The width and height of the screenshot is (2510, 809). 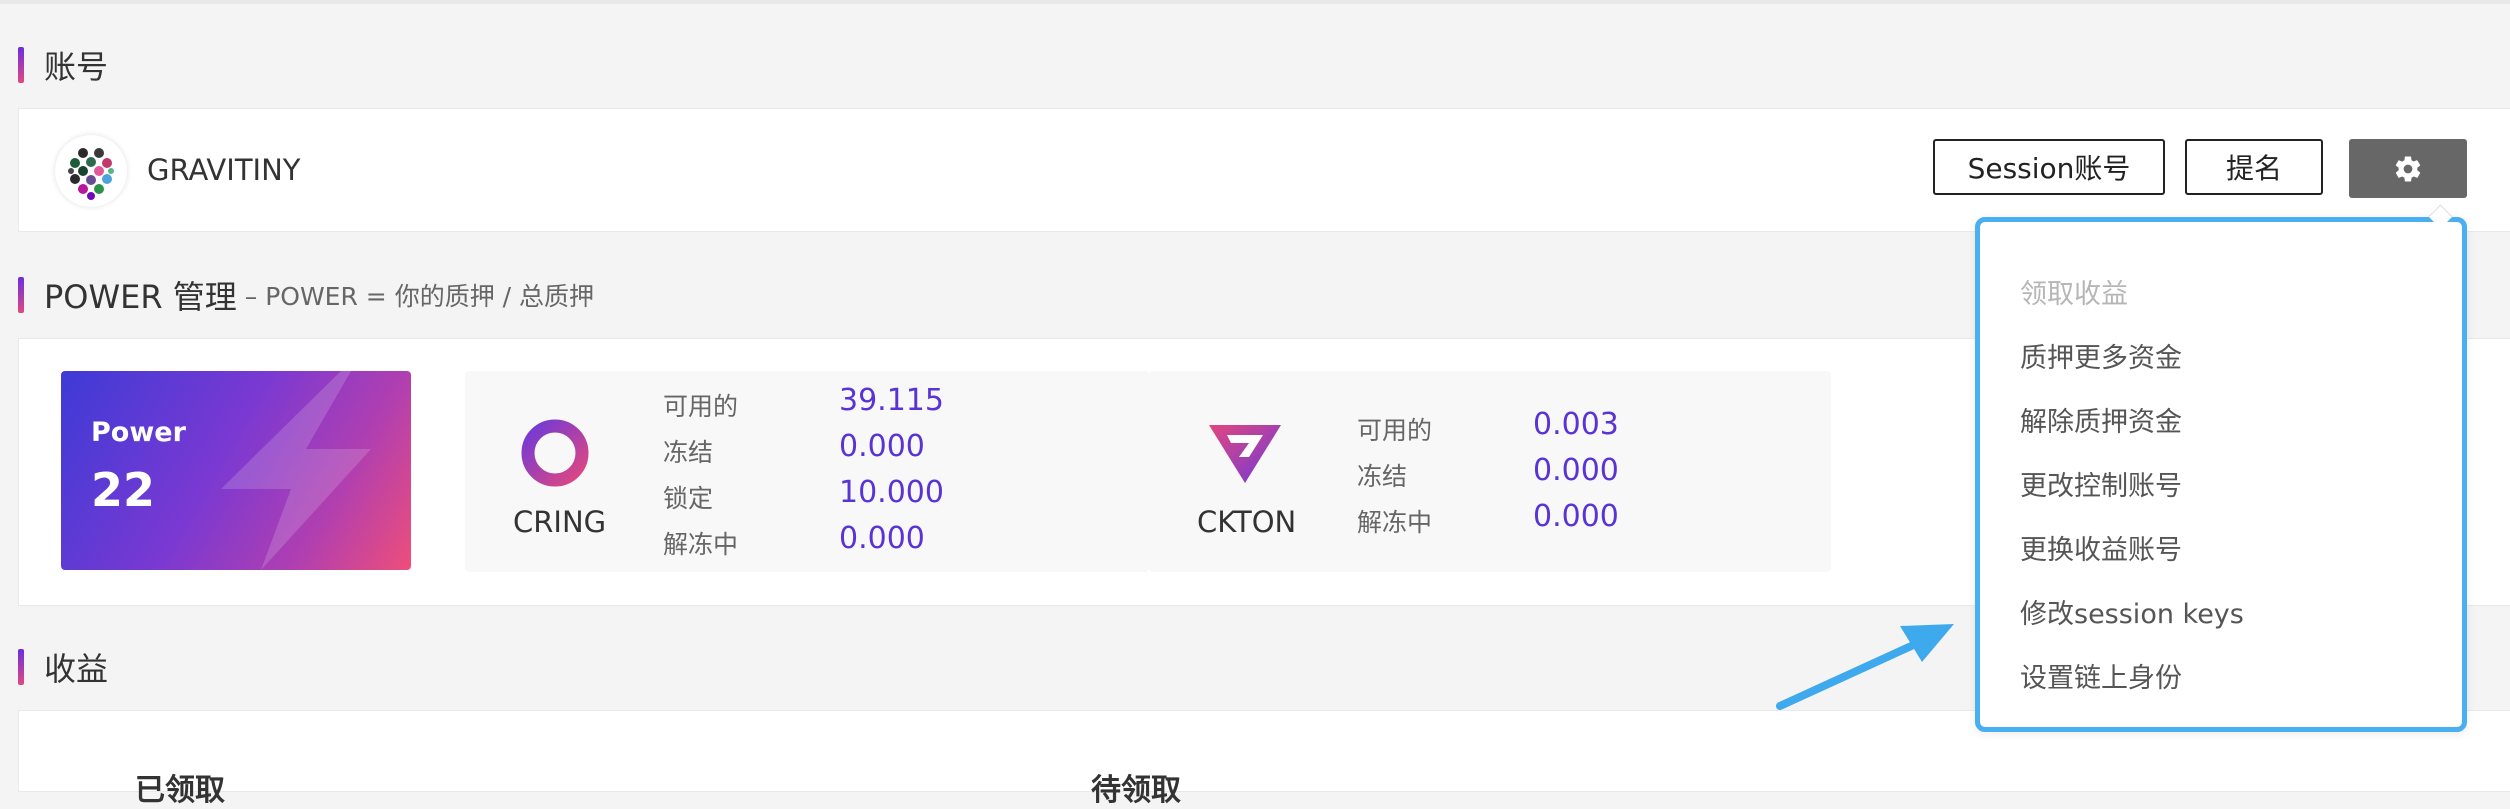 I want to click on session-account-button: Session账号, so click(x=2049, y=167).